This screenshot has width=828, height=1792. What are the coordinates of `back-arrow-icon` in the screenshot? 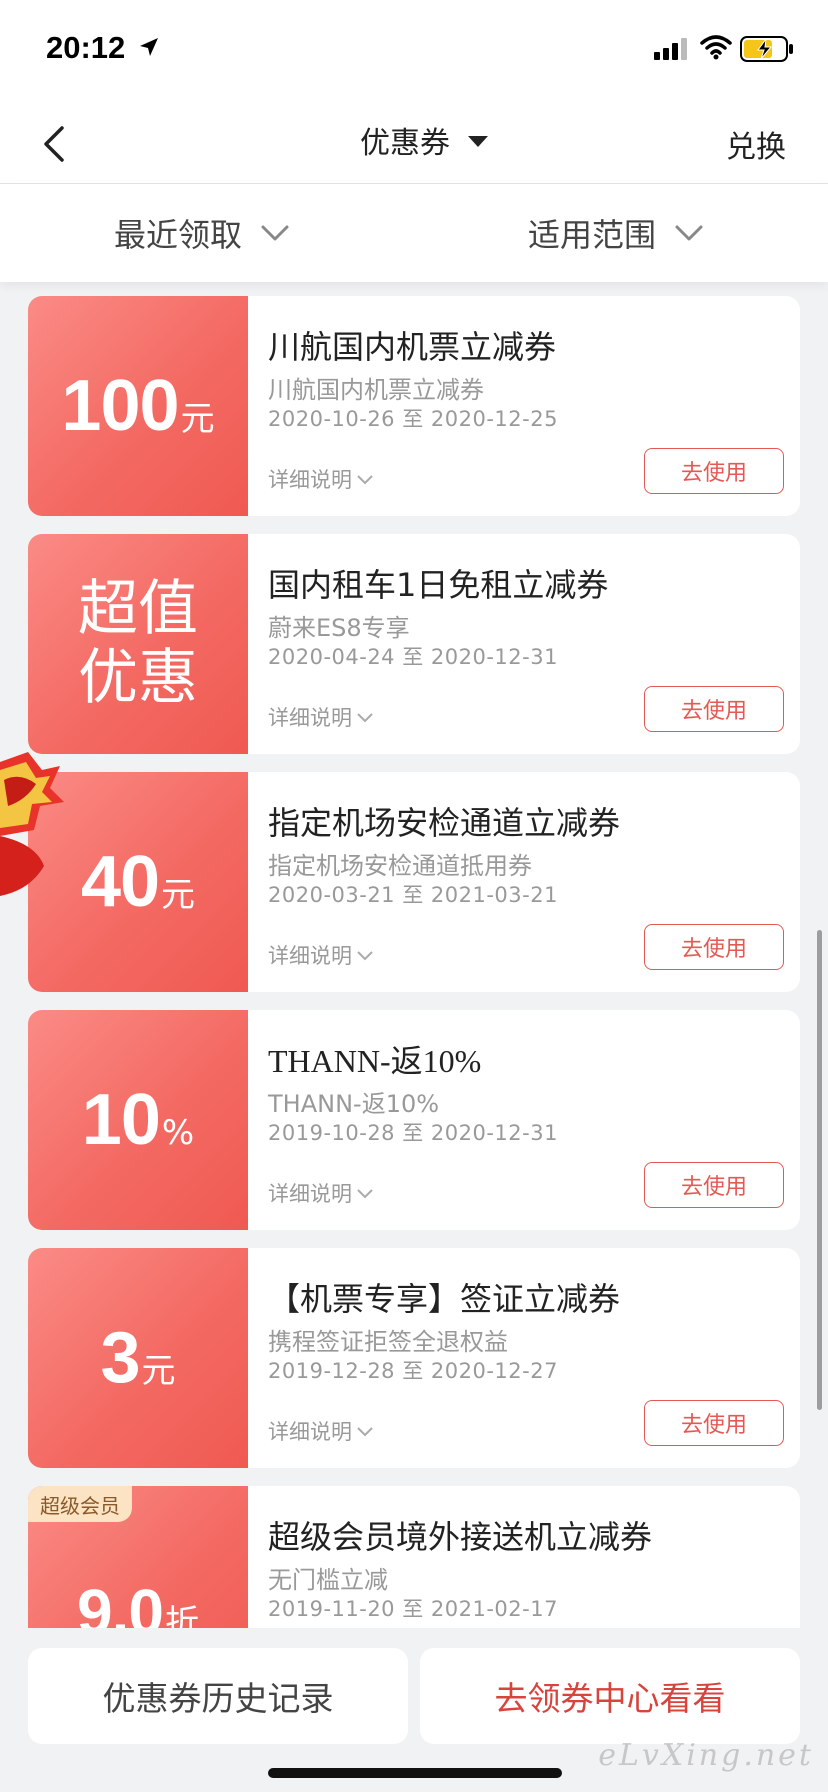 It's located at (56, 144).